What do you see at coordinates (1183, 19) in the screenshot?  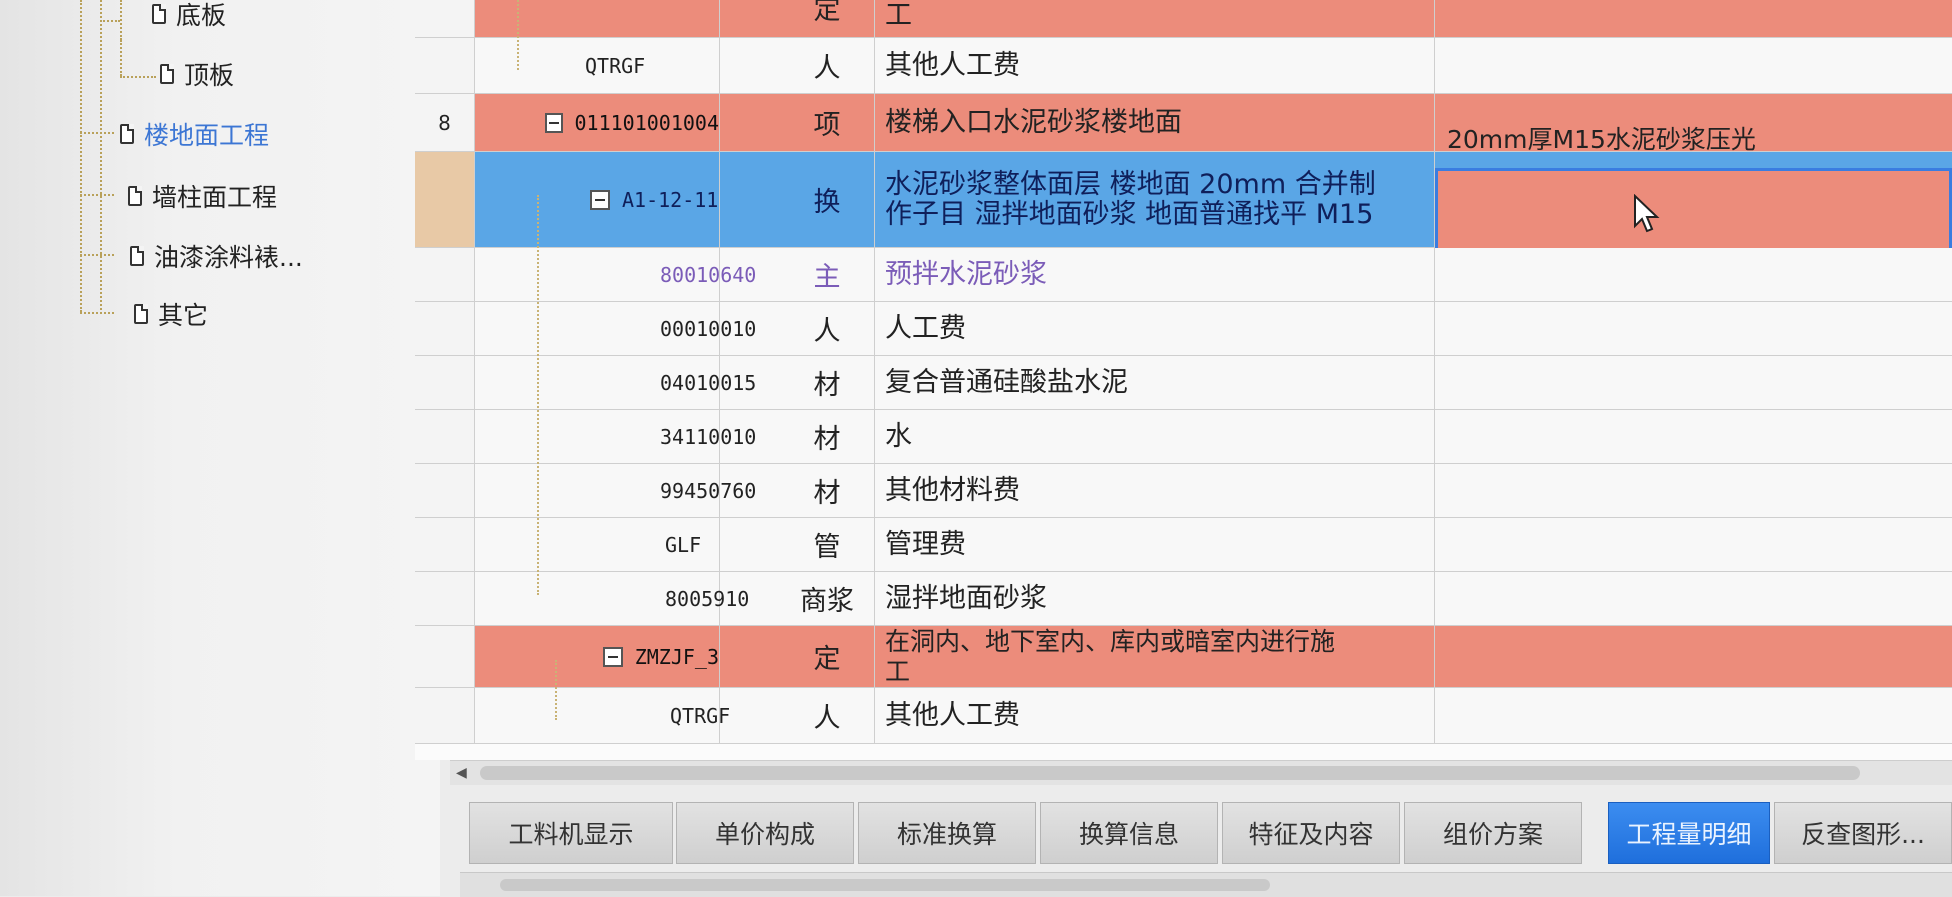 I see `table-row: 定 工` at bounding box center [1183, 19].